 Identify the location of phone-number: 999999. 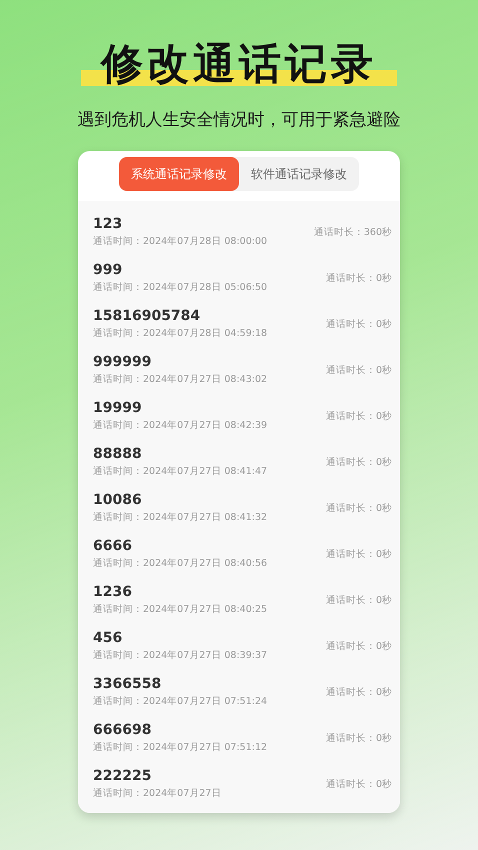
(122, 362).